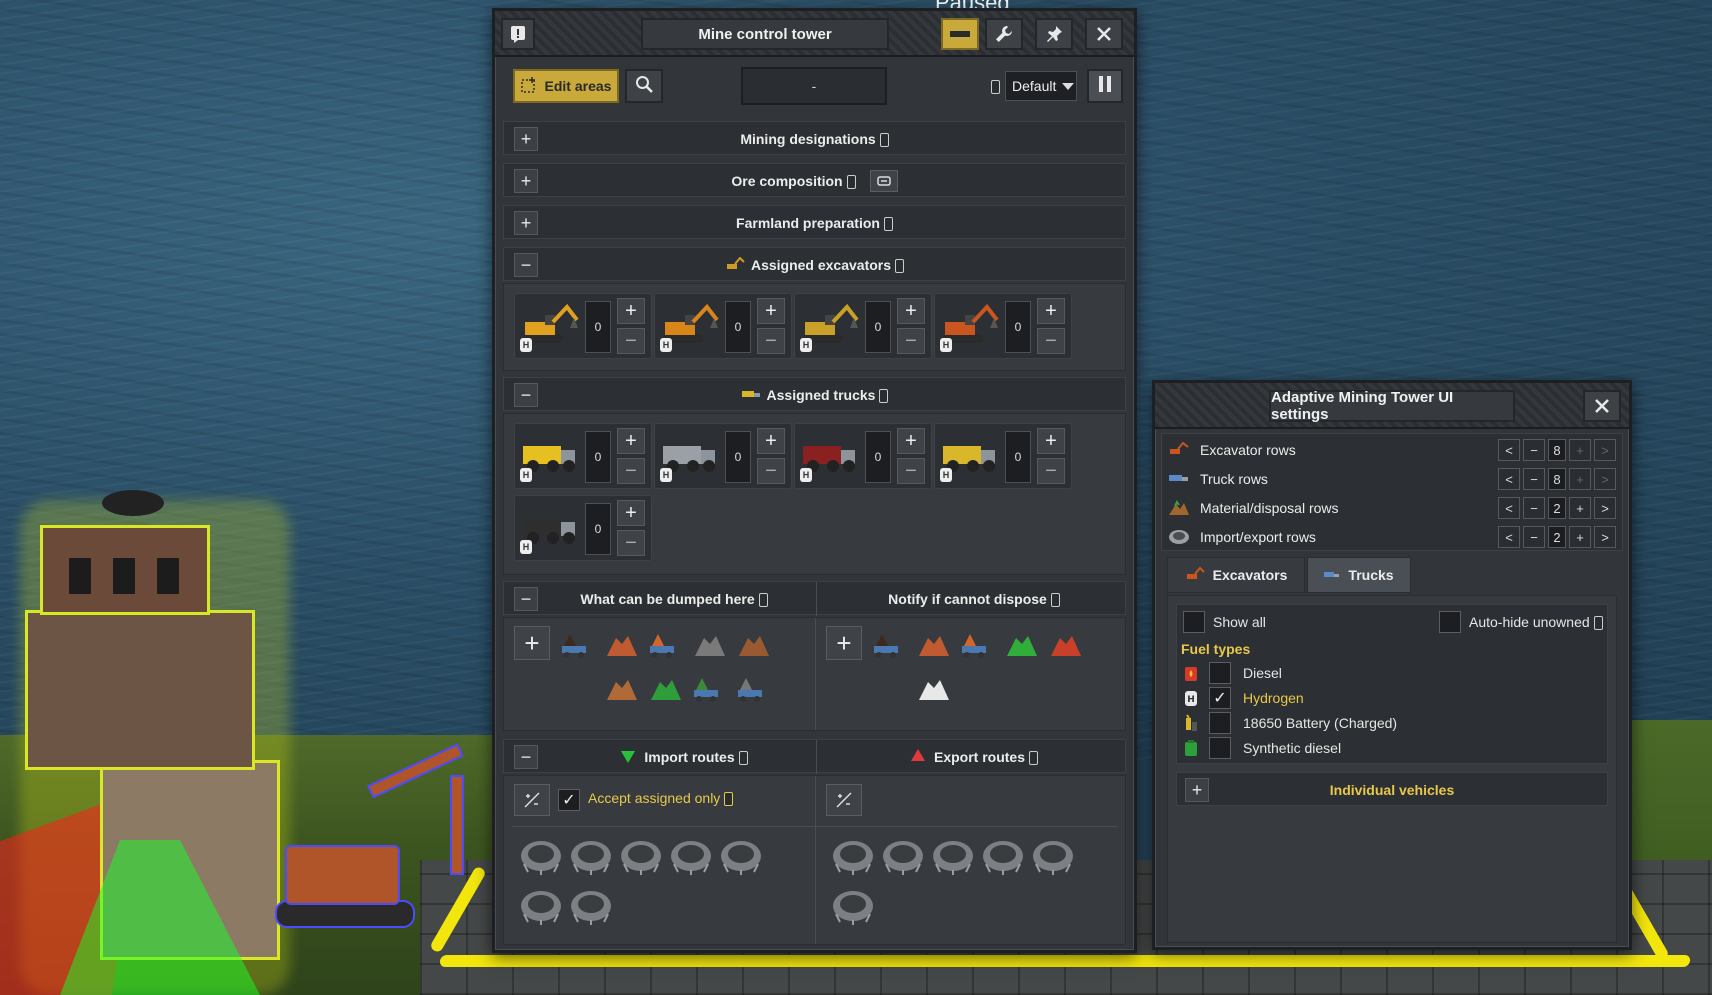 This screenshot has height=995, width=1712. What do you see at coordinates (125, 570) in the screenshot?
I see `tower-top` at bounding box center [125, 570].